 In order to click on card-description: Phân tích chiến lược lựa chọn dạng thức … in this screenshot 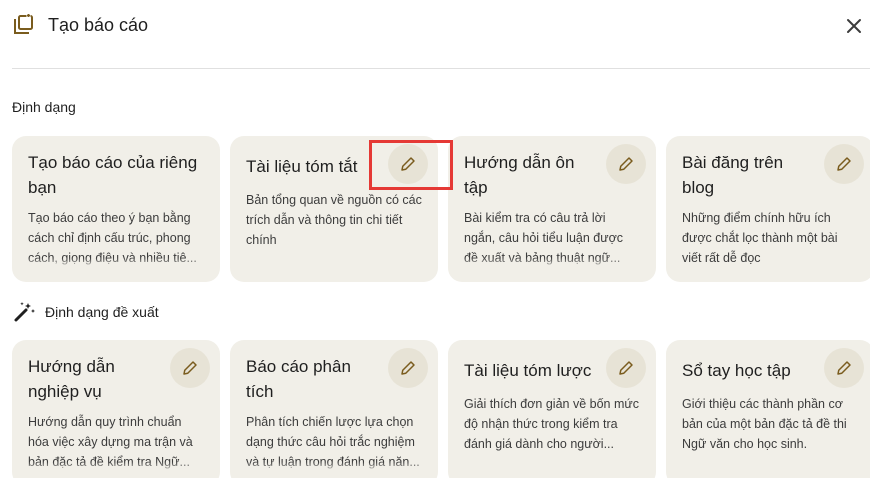, I will do `click(334, 442)`.